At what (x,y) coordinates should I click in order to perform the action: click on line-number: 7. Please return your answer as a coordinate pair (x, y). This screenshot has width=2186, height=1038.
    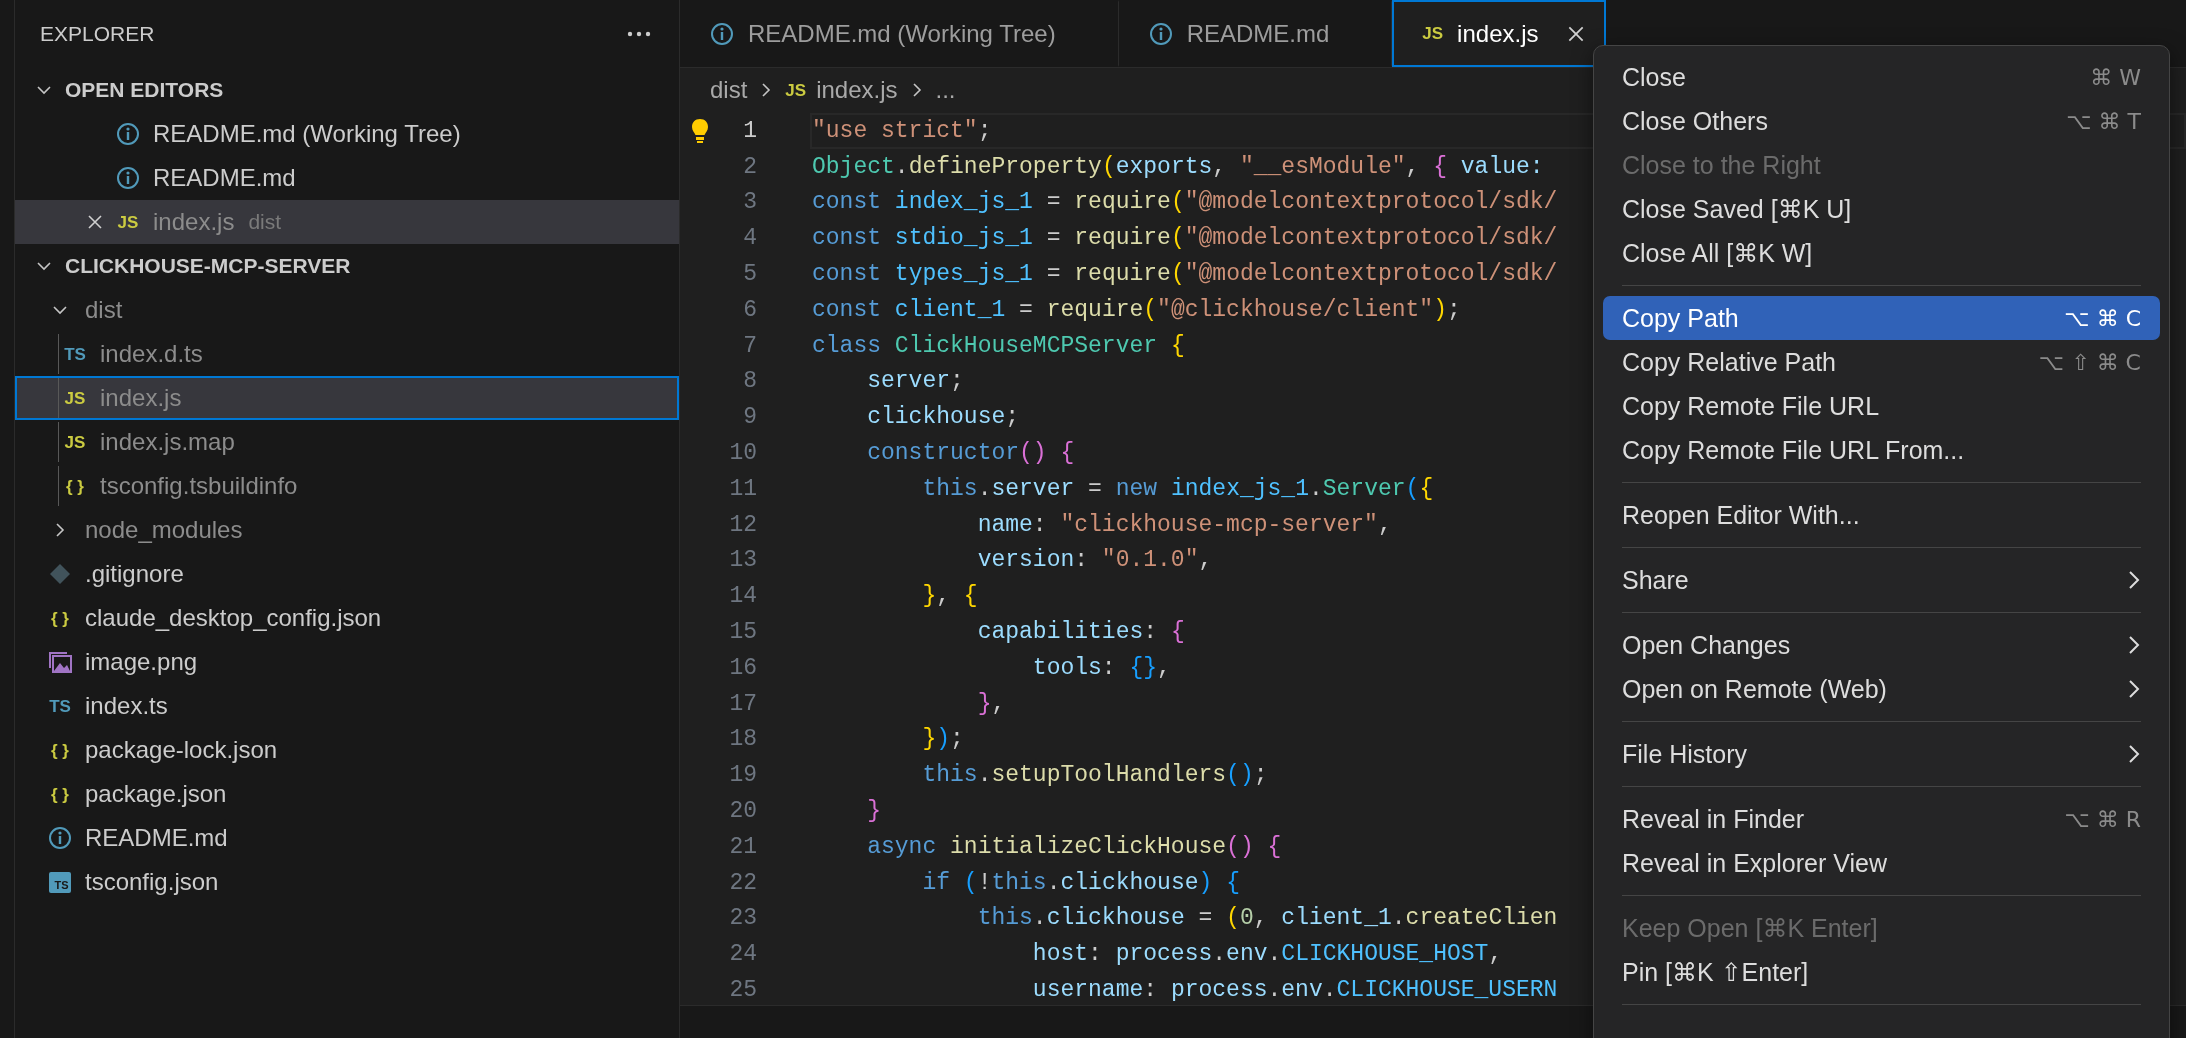
    Looking at the image, I should click on (749, 345).